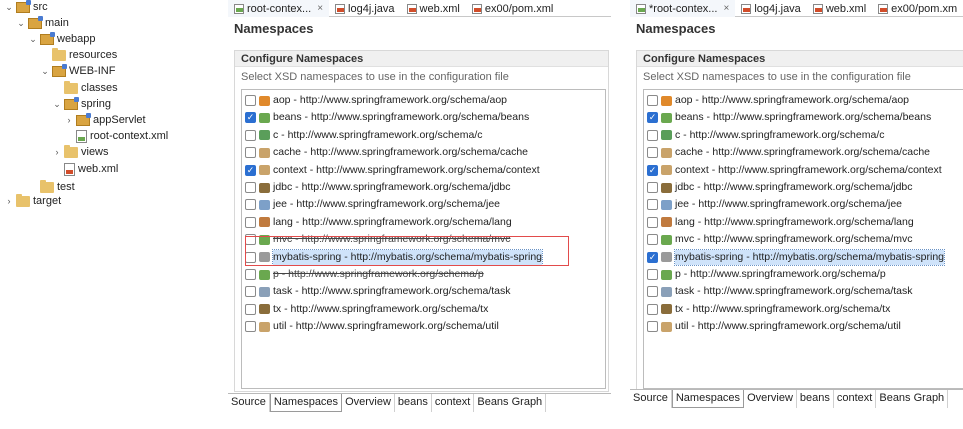 Image resolution: width=963 pixels, height=429 pixels. I want to click on editor-tab-ex00-pom-xml: ex00/pom.xml, so click(512, 8).